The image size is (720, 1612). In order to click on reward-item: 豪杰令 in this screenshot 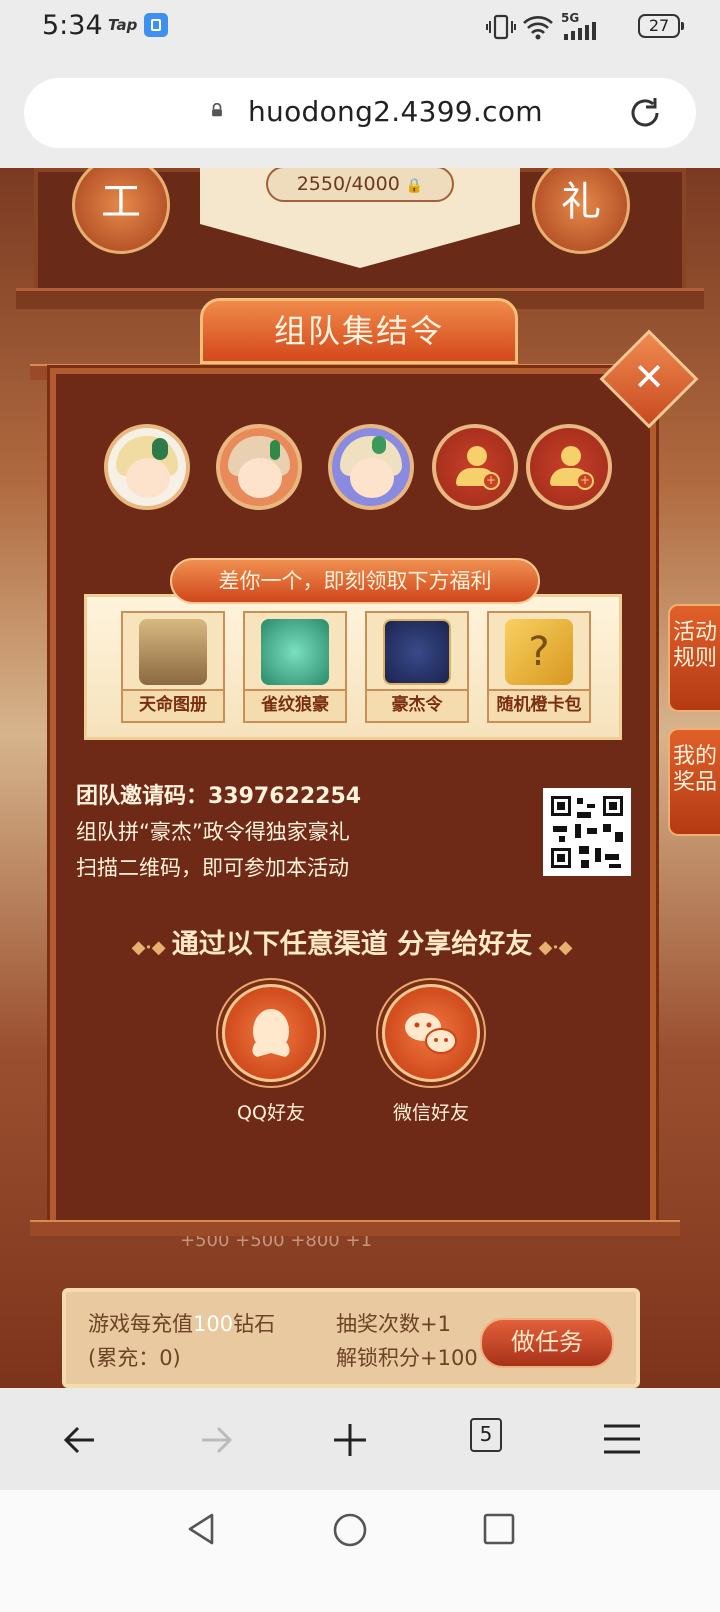, I will do `click(417, 667)`.